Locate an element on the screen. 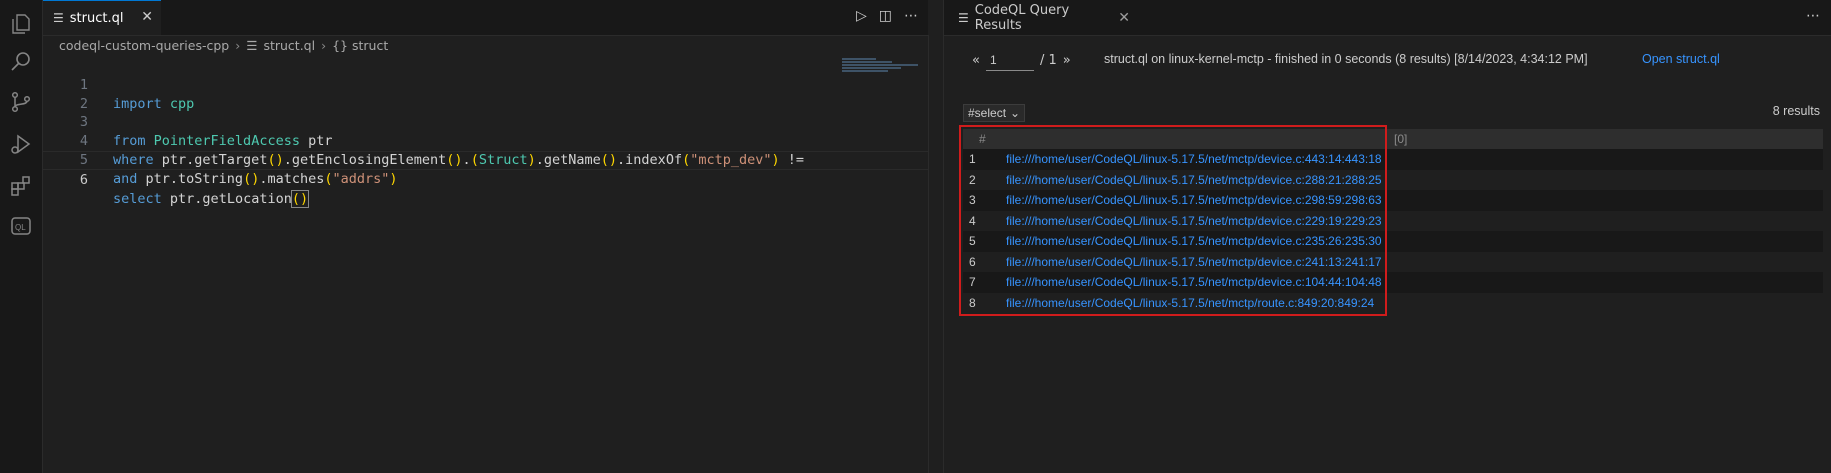 This screenshot has height=473, width=1831. row-index: 1 is located at coordinates (972, 159).